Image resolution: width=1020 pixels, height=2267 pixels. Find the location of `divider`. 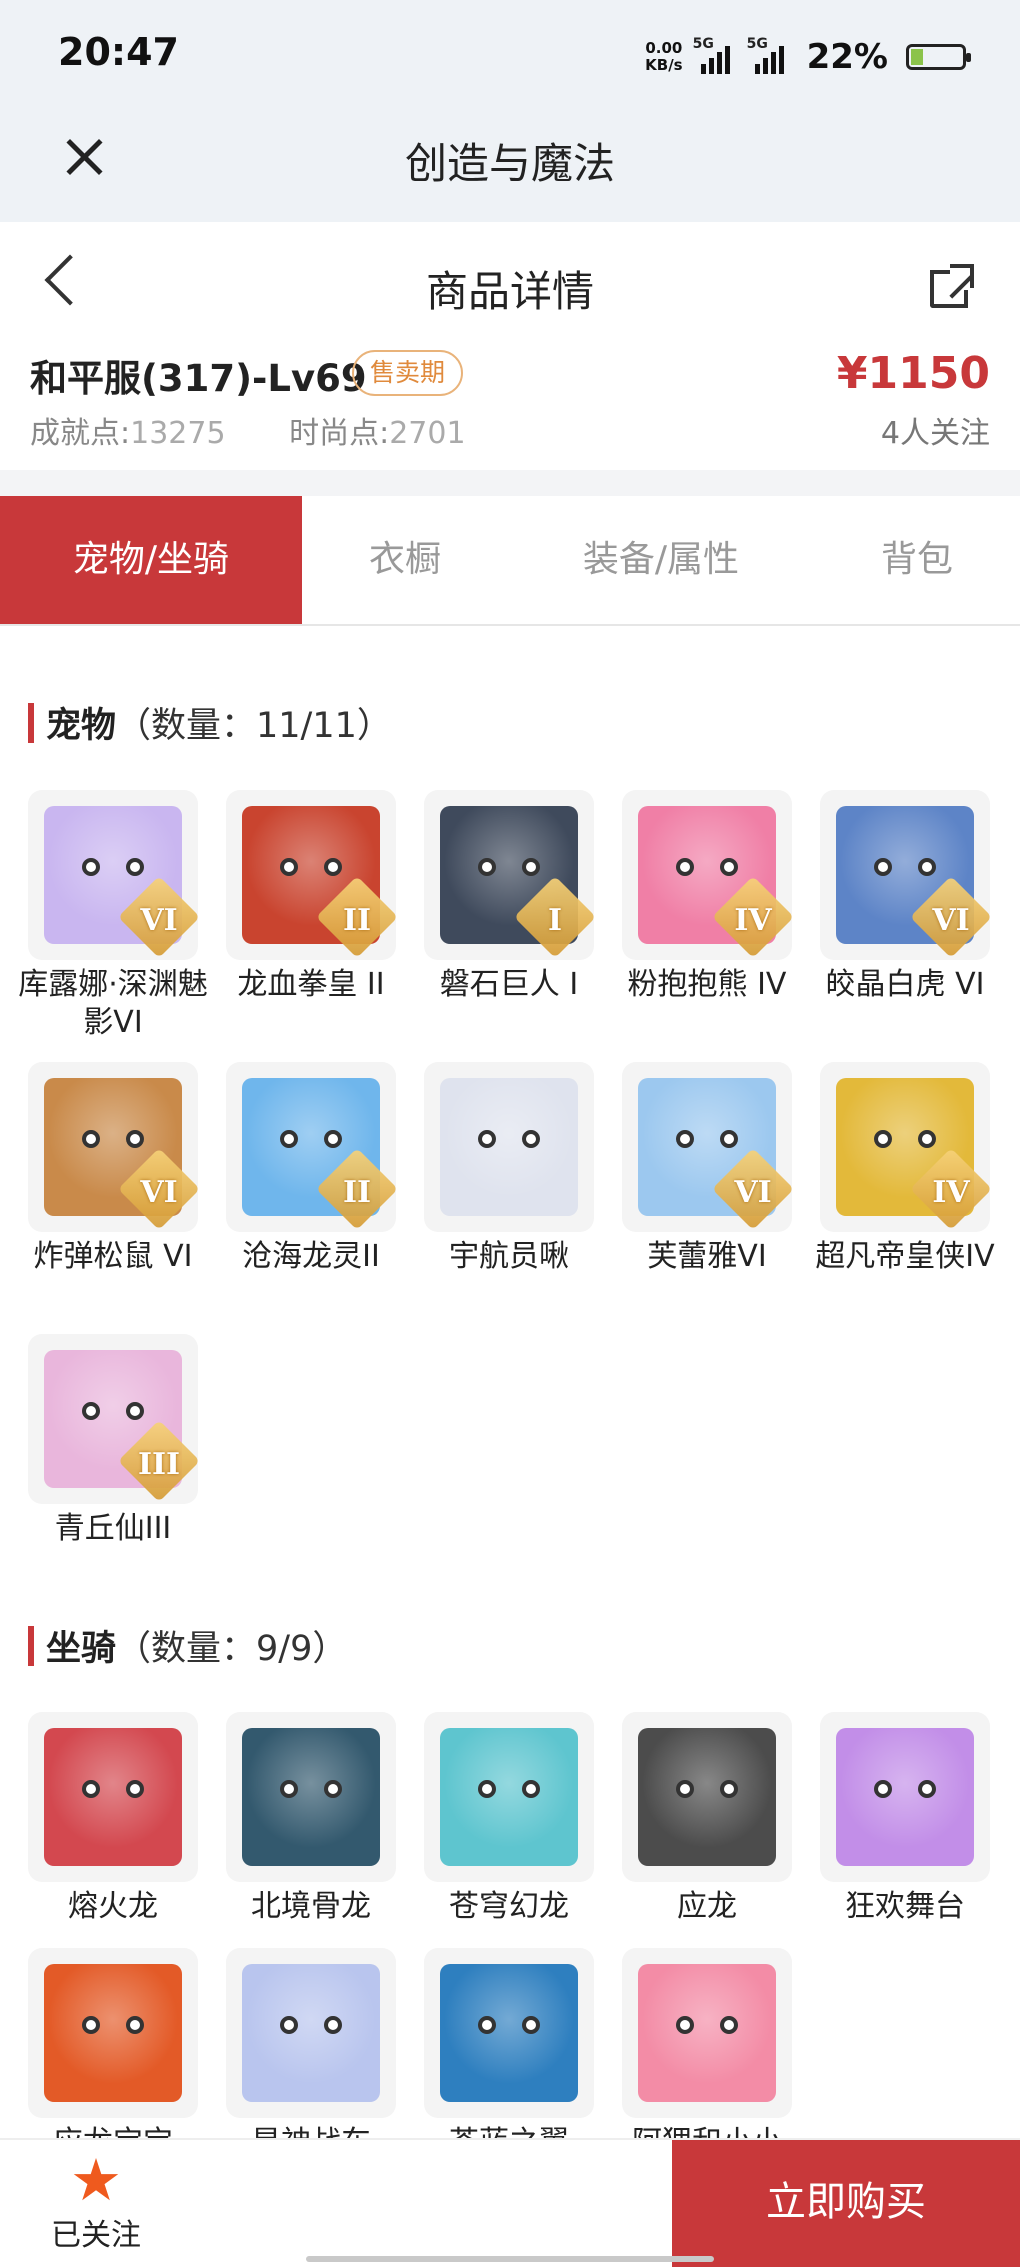

divider is located at coordinates (510, 483).